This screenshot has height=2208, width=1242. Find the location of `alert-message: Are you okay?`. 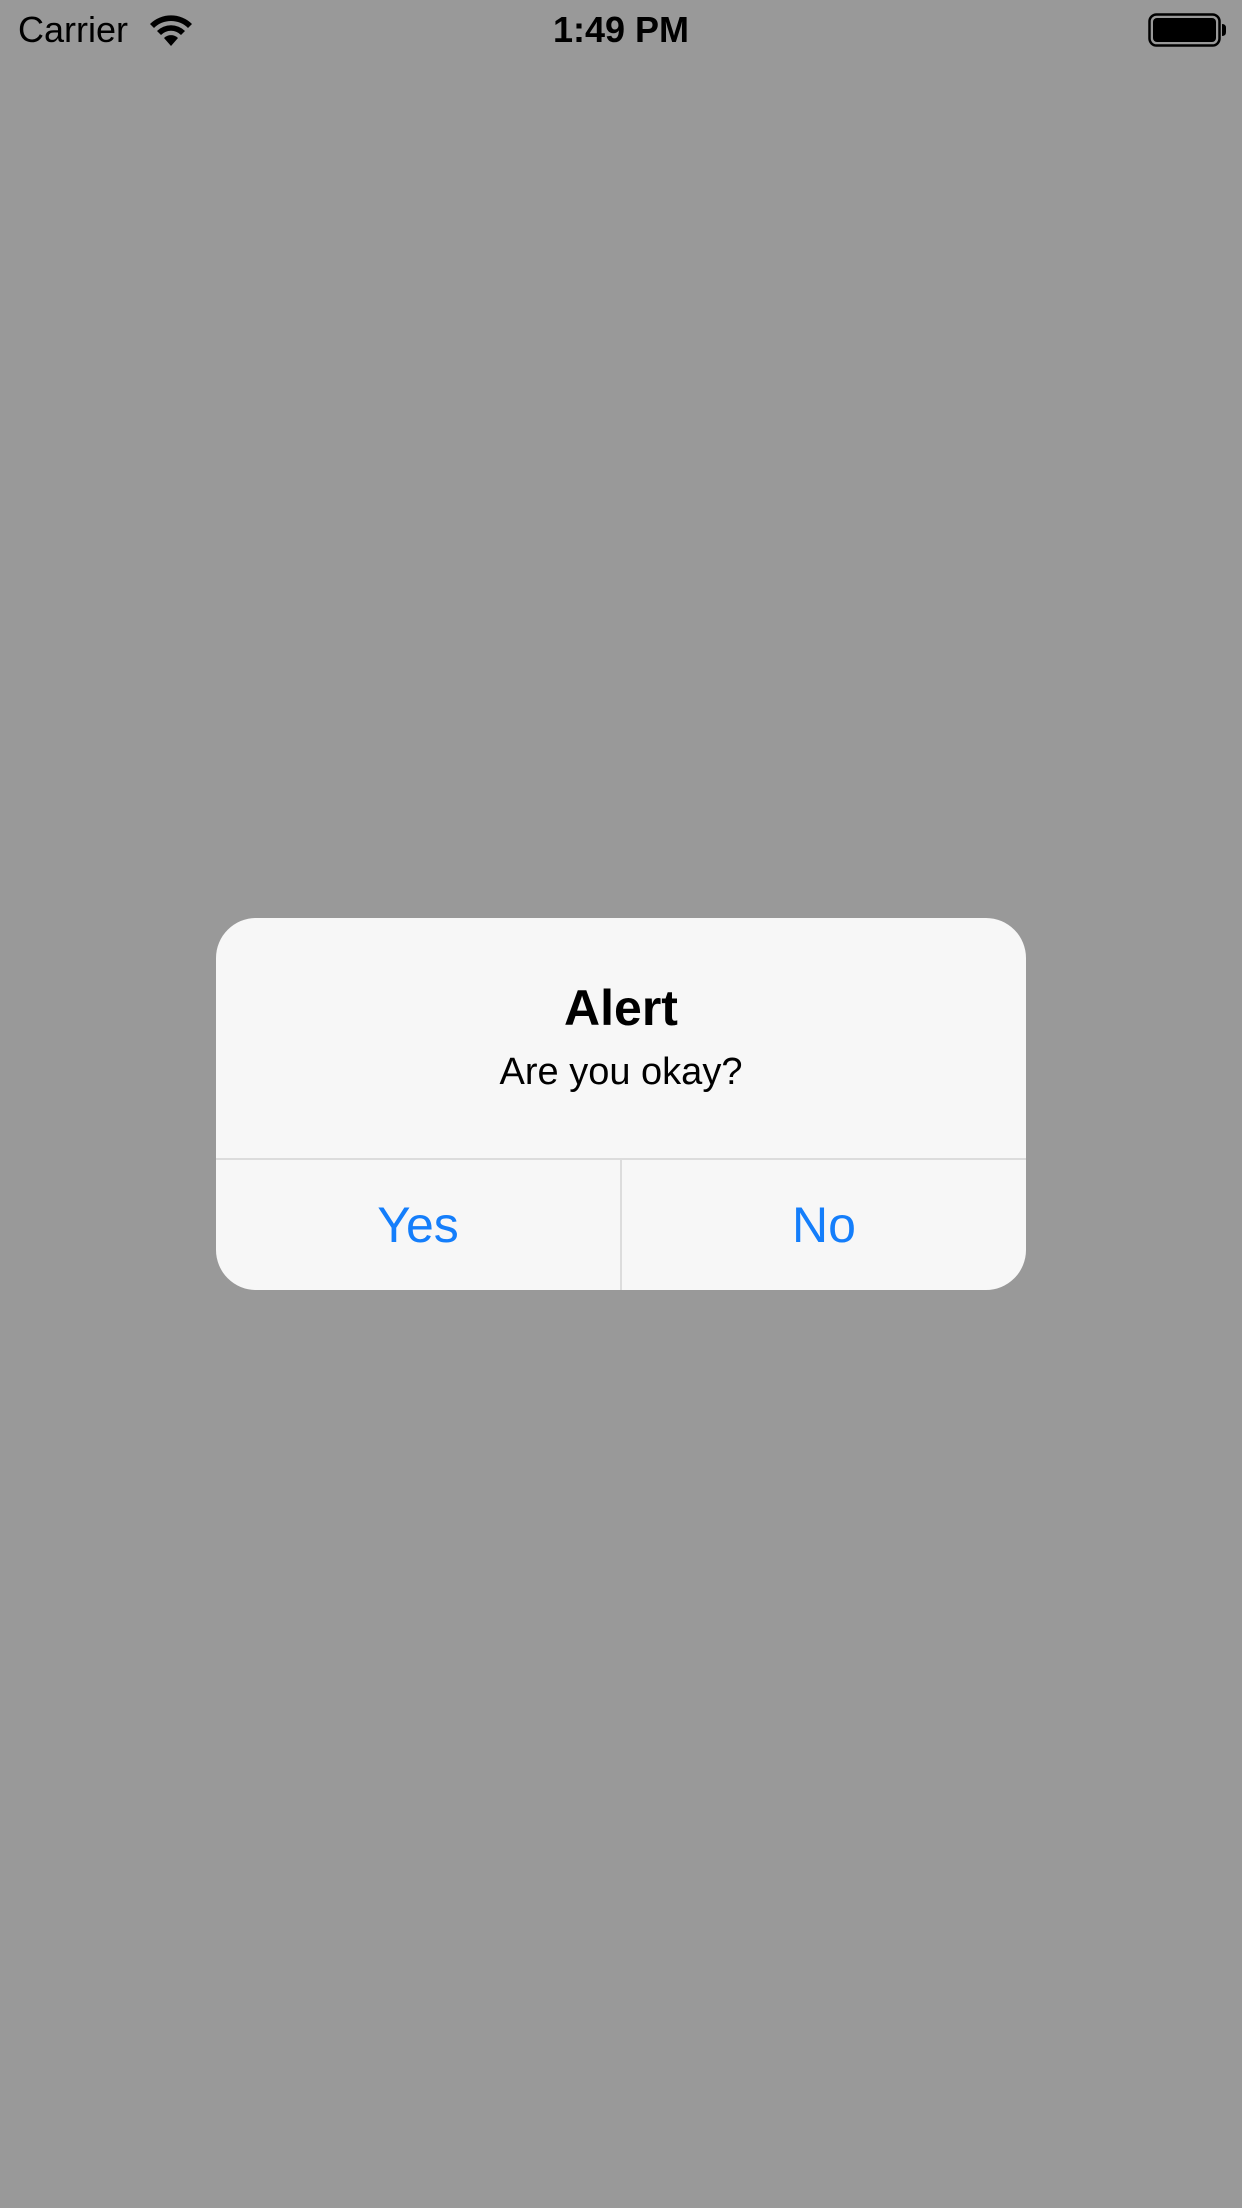

alert-message: Are you okay? is located at coordinates (621, 1072).